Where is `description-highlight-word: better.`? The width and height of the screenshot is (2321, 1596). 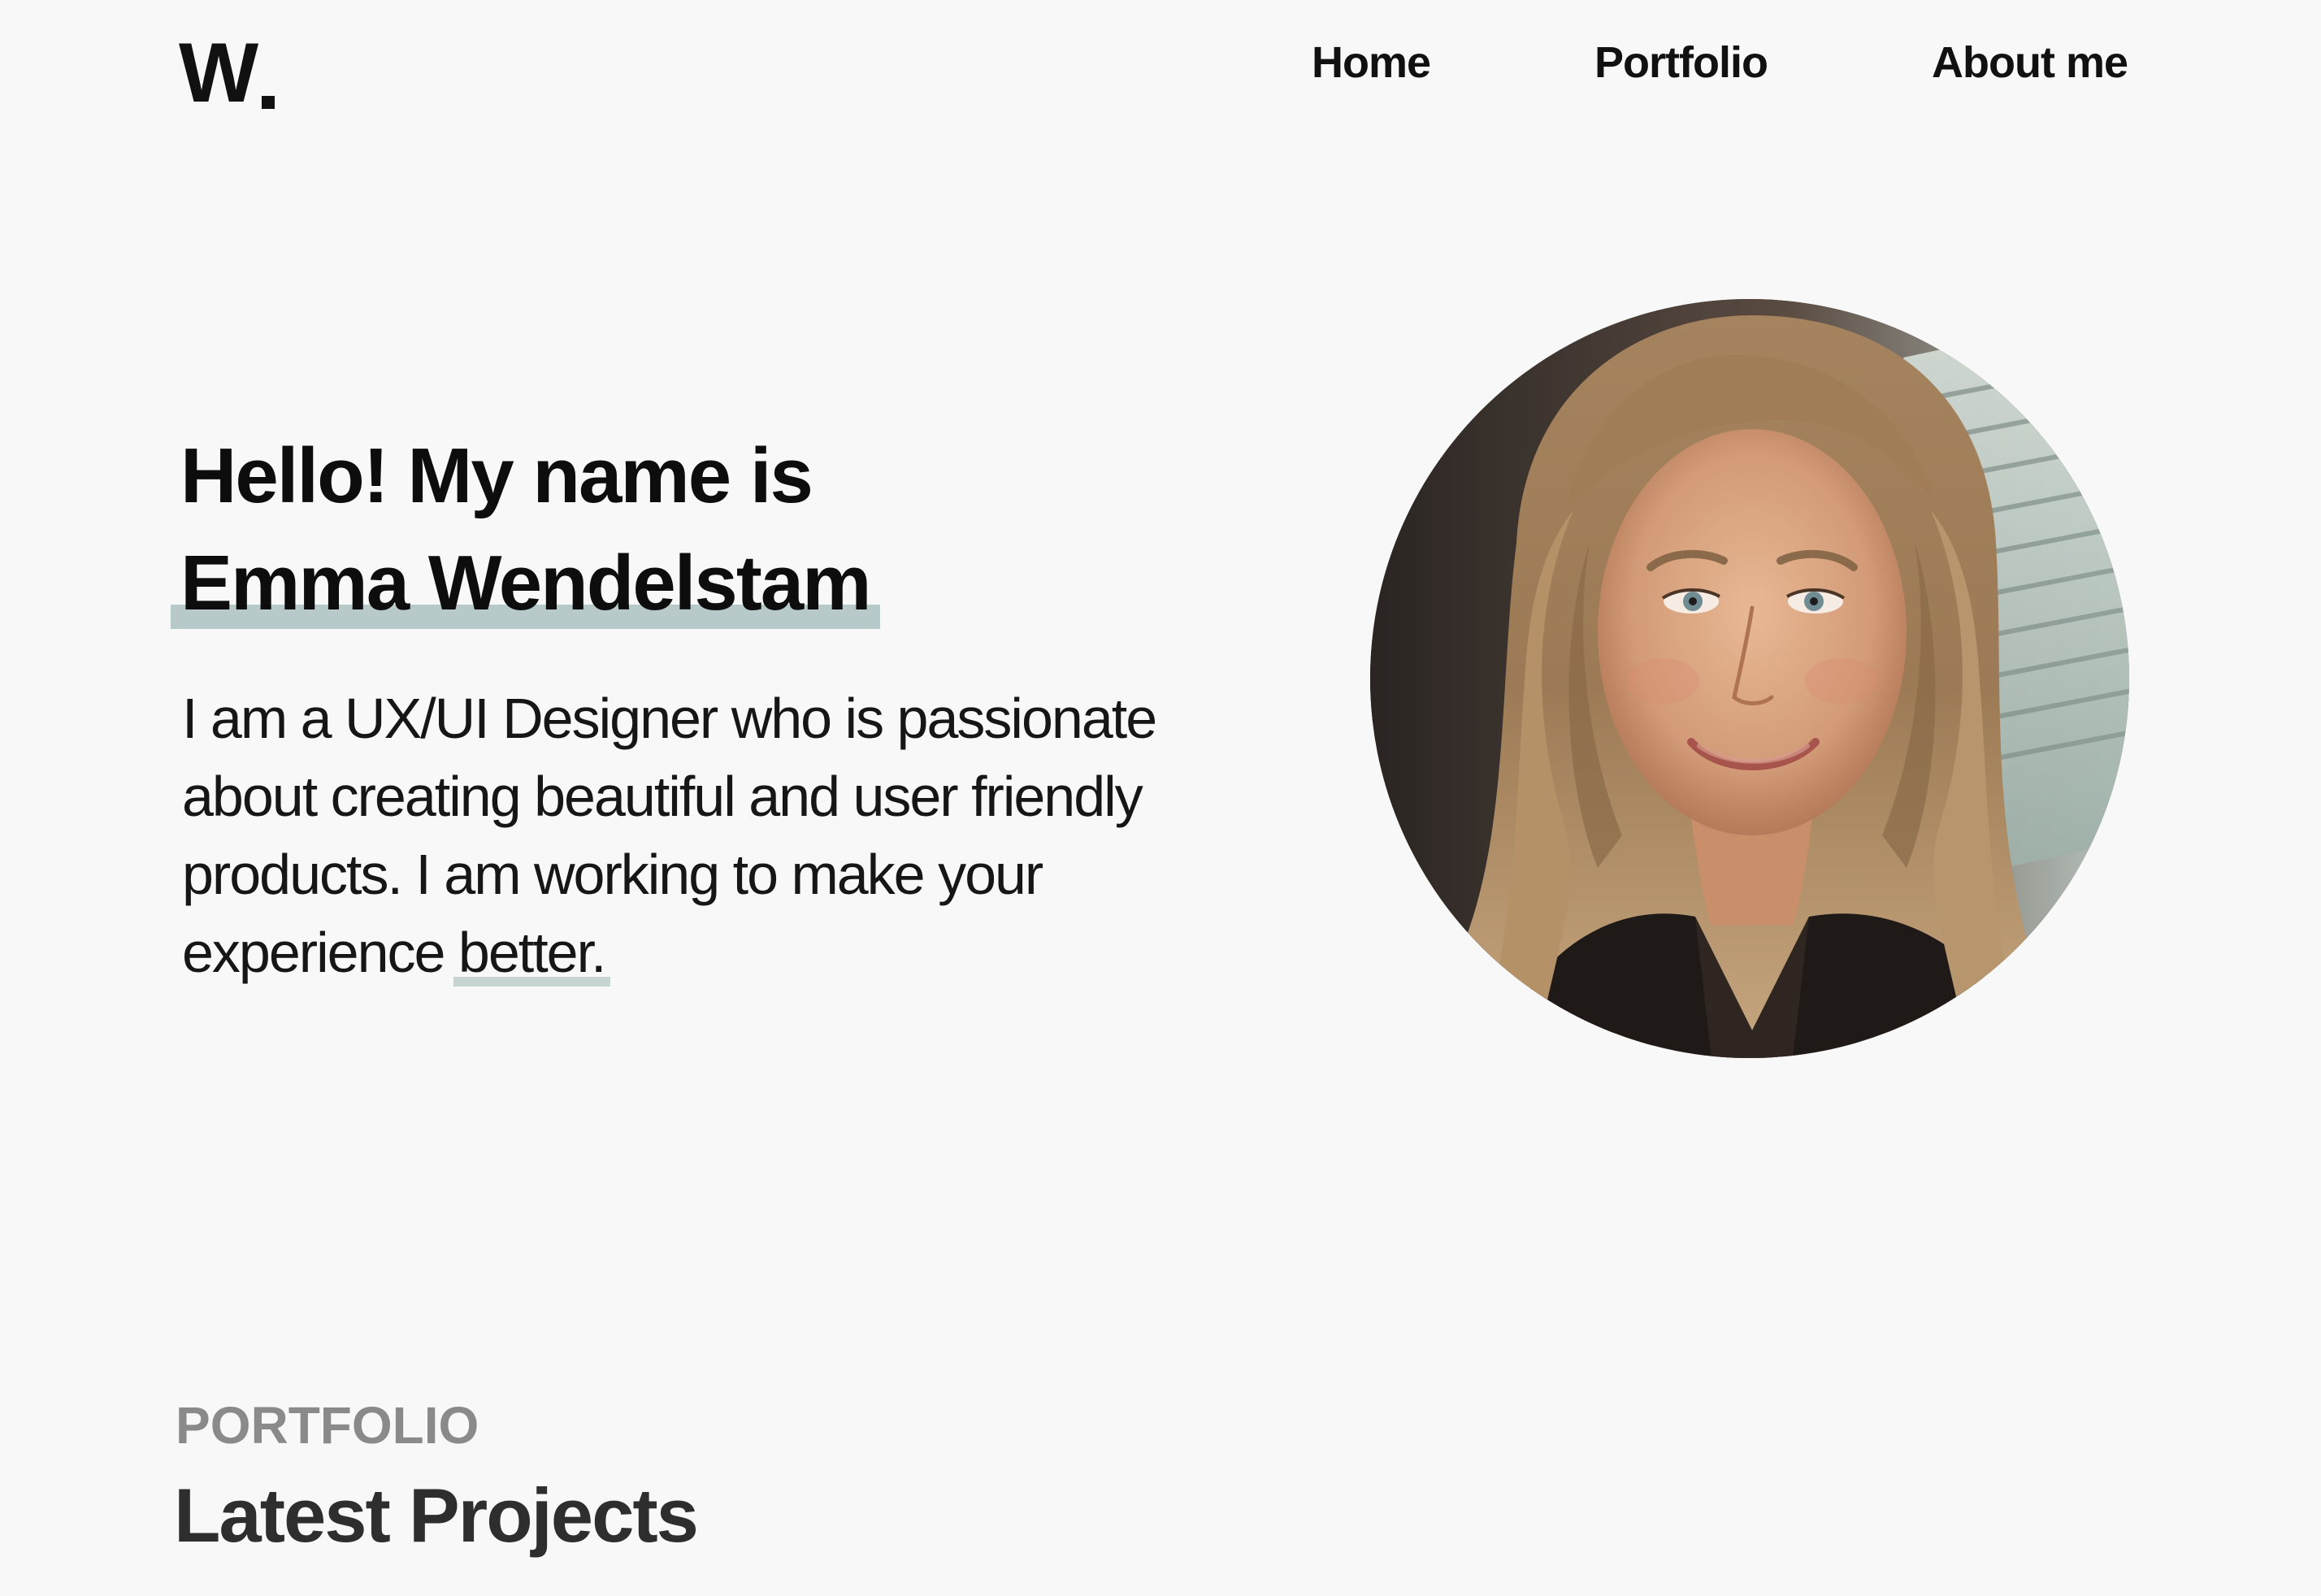 description-highlight-word: better. is located at coordinates (531, 952).